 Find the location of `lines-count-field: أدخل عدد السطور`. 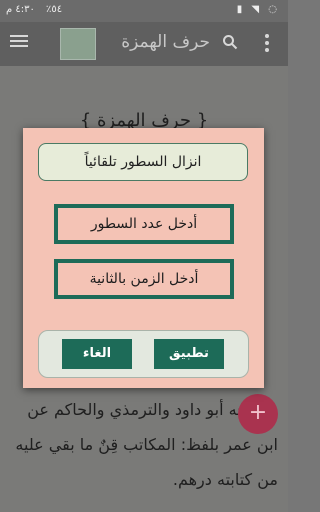

lines-count-field: أدخل عدد السطور is located at coordinates (144, 224).